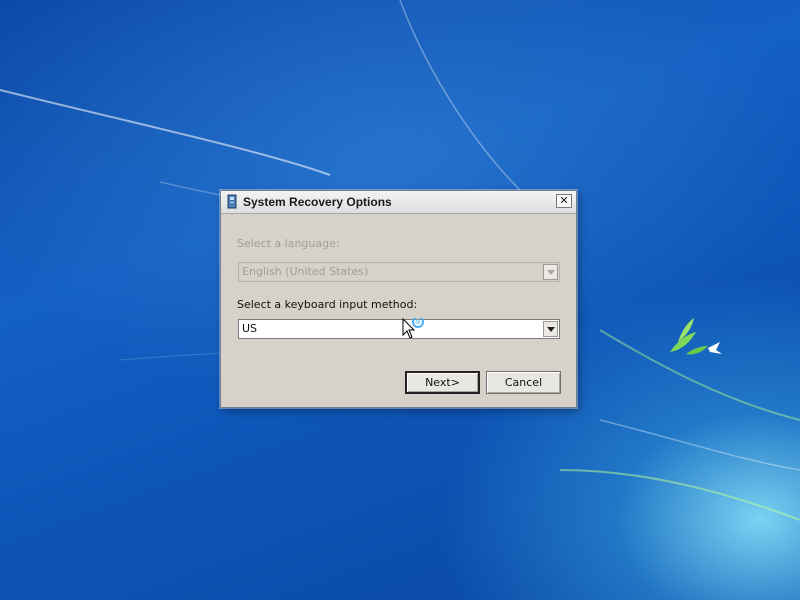 This screenshot has height=600, width=800. Describe the element at coordinates (305, 271) in the screenshot. I see `language-select-value: English (United States)` at that location.